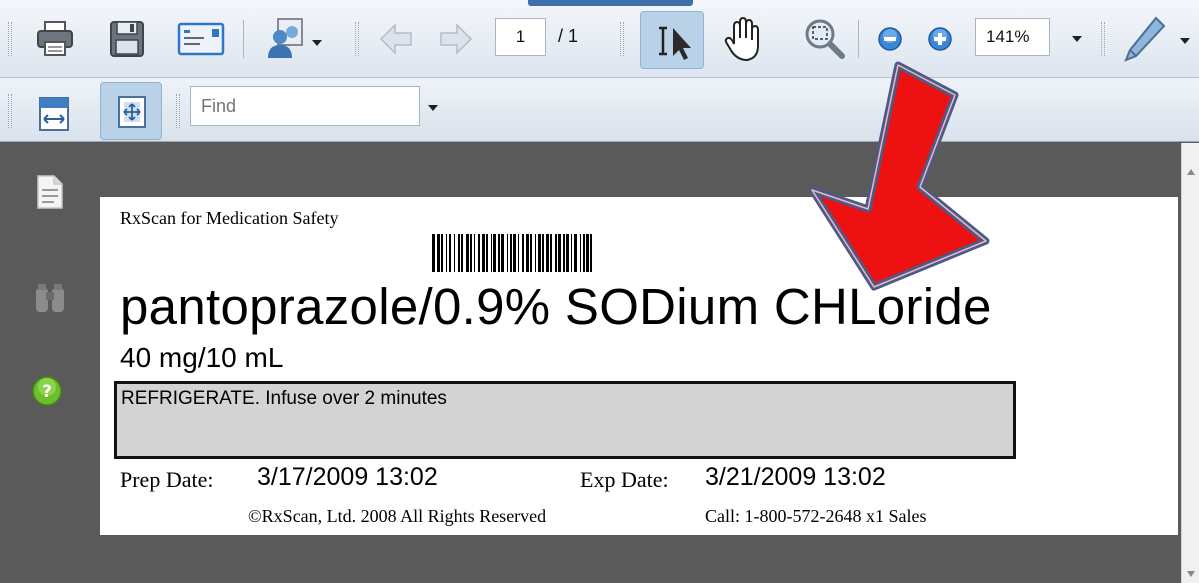  I want to click on exp-date-label: Exp Date:, so click(624, 479).